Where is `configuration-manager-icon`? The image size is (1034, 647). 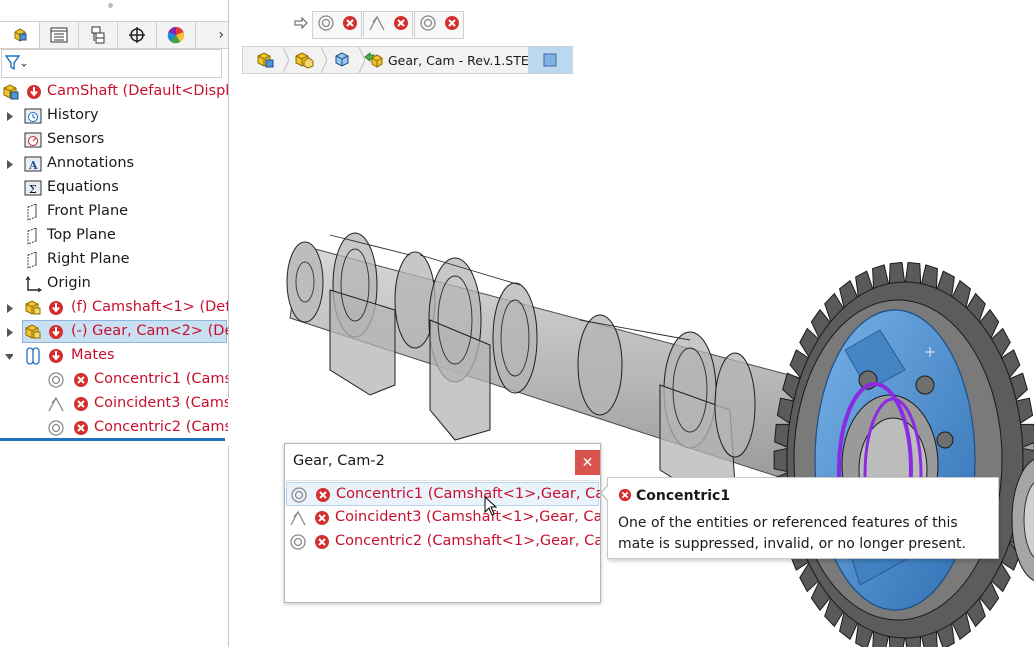 configuration-manager-icon is located at coordinates (97, 35).